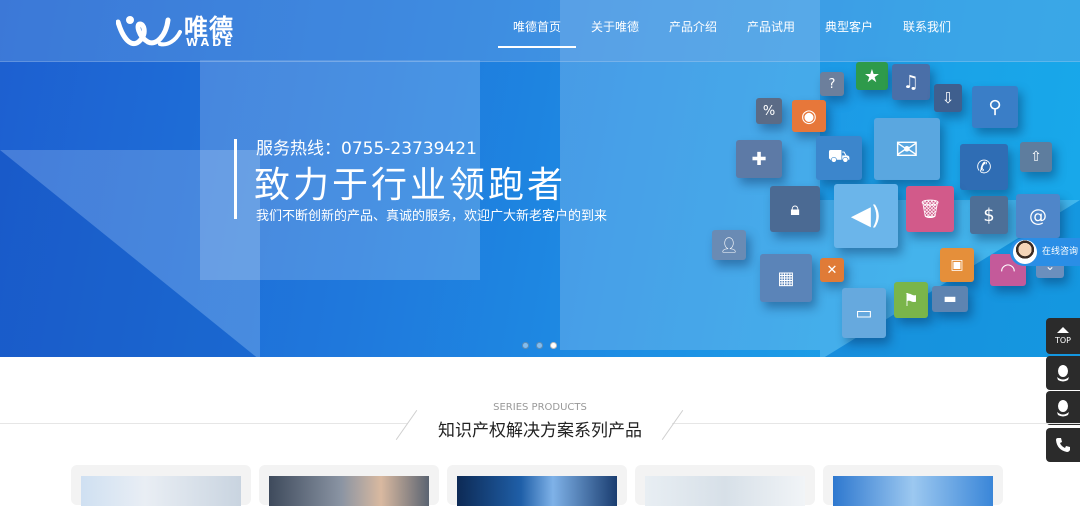 The height and width of the screenshot is (506, 1080). Describe the element at coordinates (693, 31) in the screenshot. I see `nav-products: 产品介绍` at that location.